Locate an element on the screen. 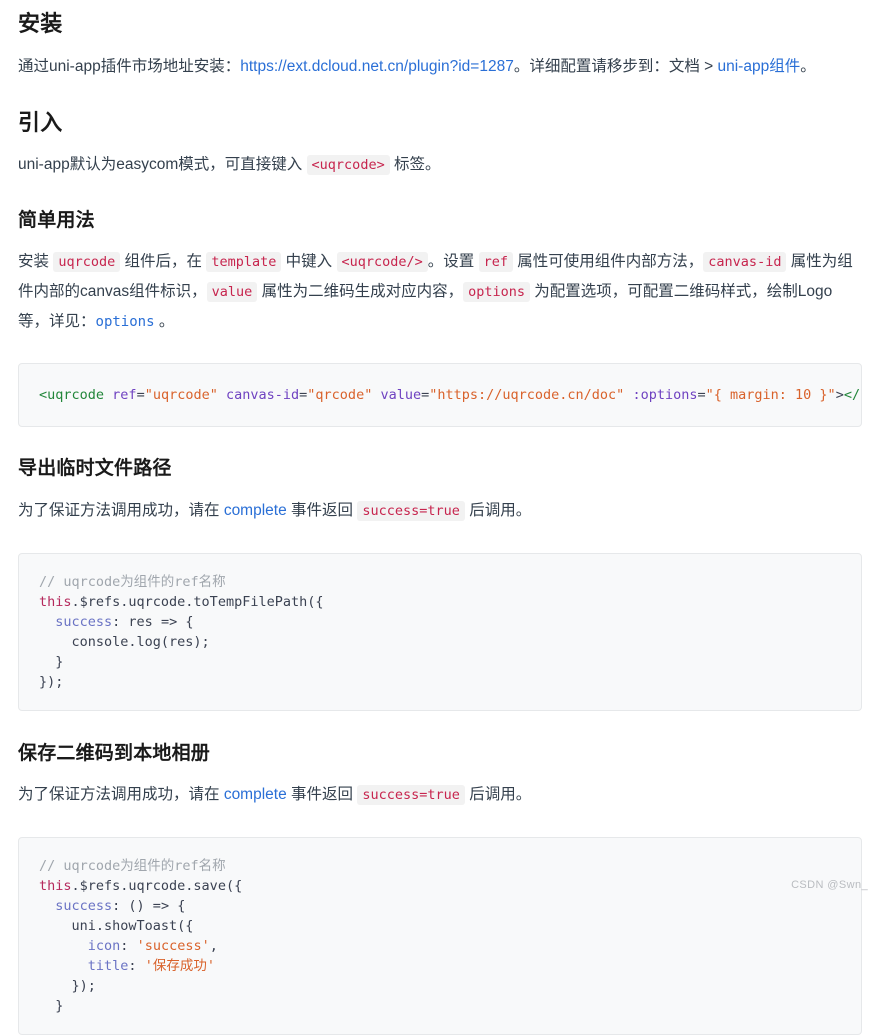  code-token-plain: uni.showToast({ is located at coordinates (116, 926).